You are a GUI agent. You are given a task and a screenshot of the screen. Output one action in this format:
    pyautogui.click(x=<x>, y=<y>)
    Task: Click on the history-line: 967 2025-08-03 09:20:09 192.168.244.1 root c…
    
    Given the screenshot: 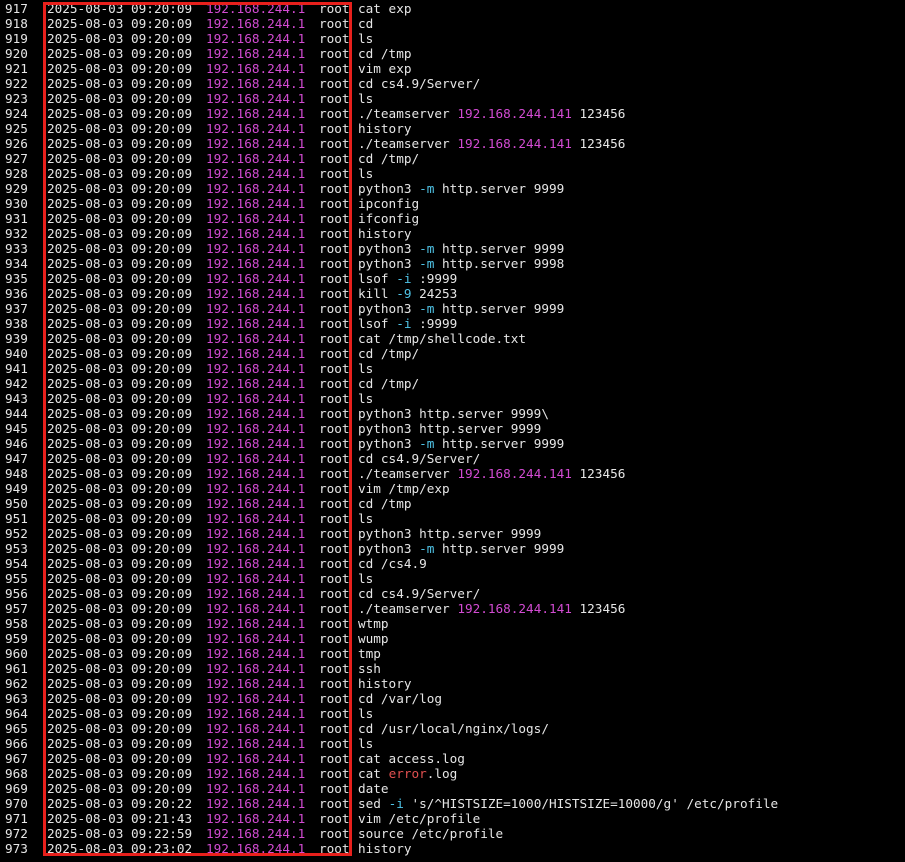 What is the action you would take?
    pyautogui.click(x=452, y=758)
    